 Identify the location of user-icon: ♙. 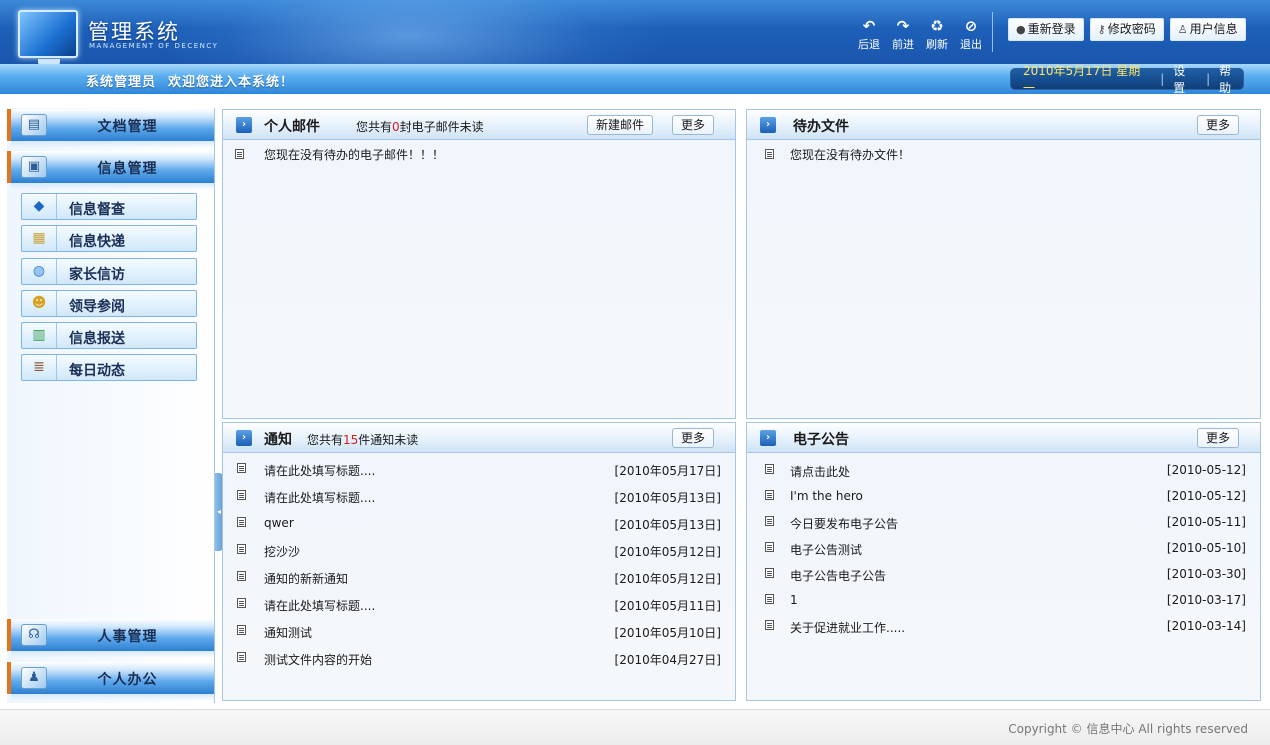
(1182, 29).